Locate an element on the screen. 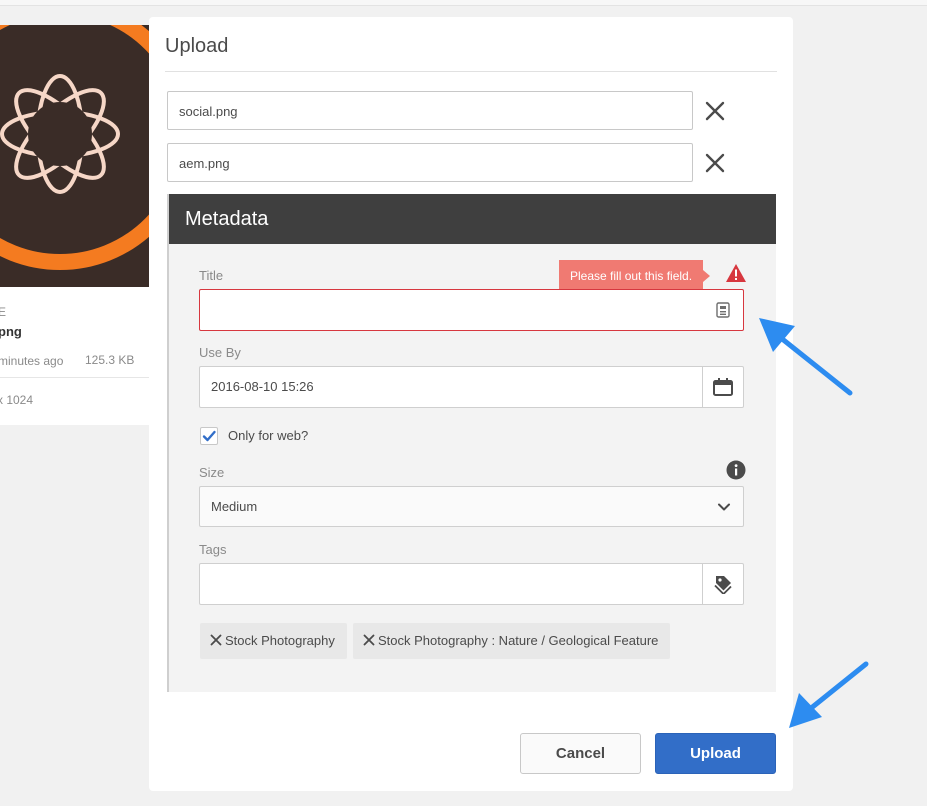 The width and height of the screenshot is (927, 806). validation-tooltip: Please fill out this field. is located at coordinates (635, 276).